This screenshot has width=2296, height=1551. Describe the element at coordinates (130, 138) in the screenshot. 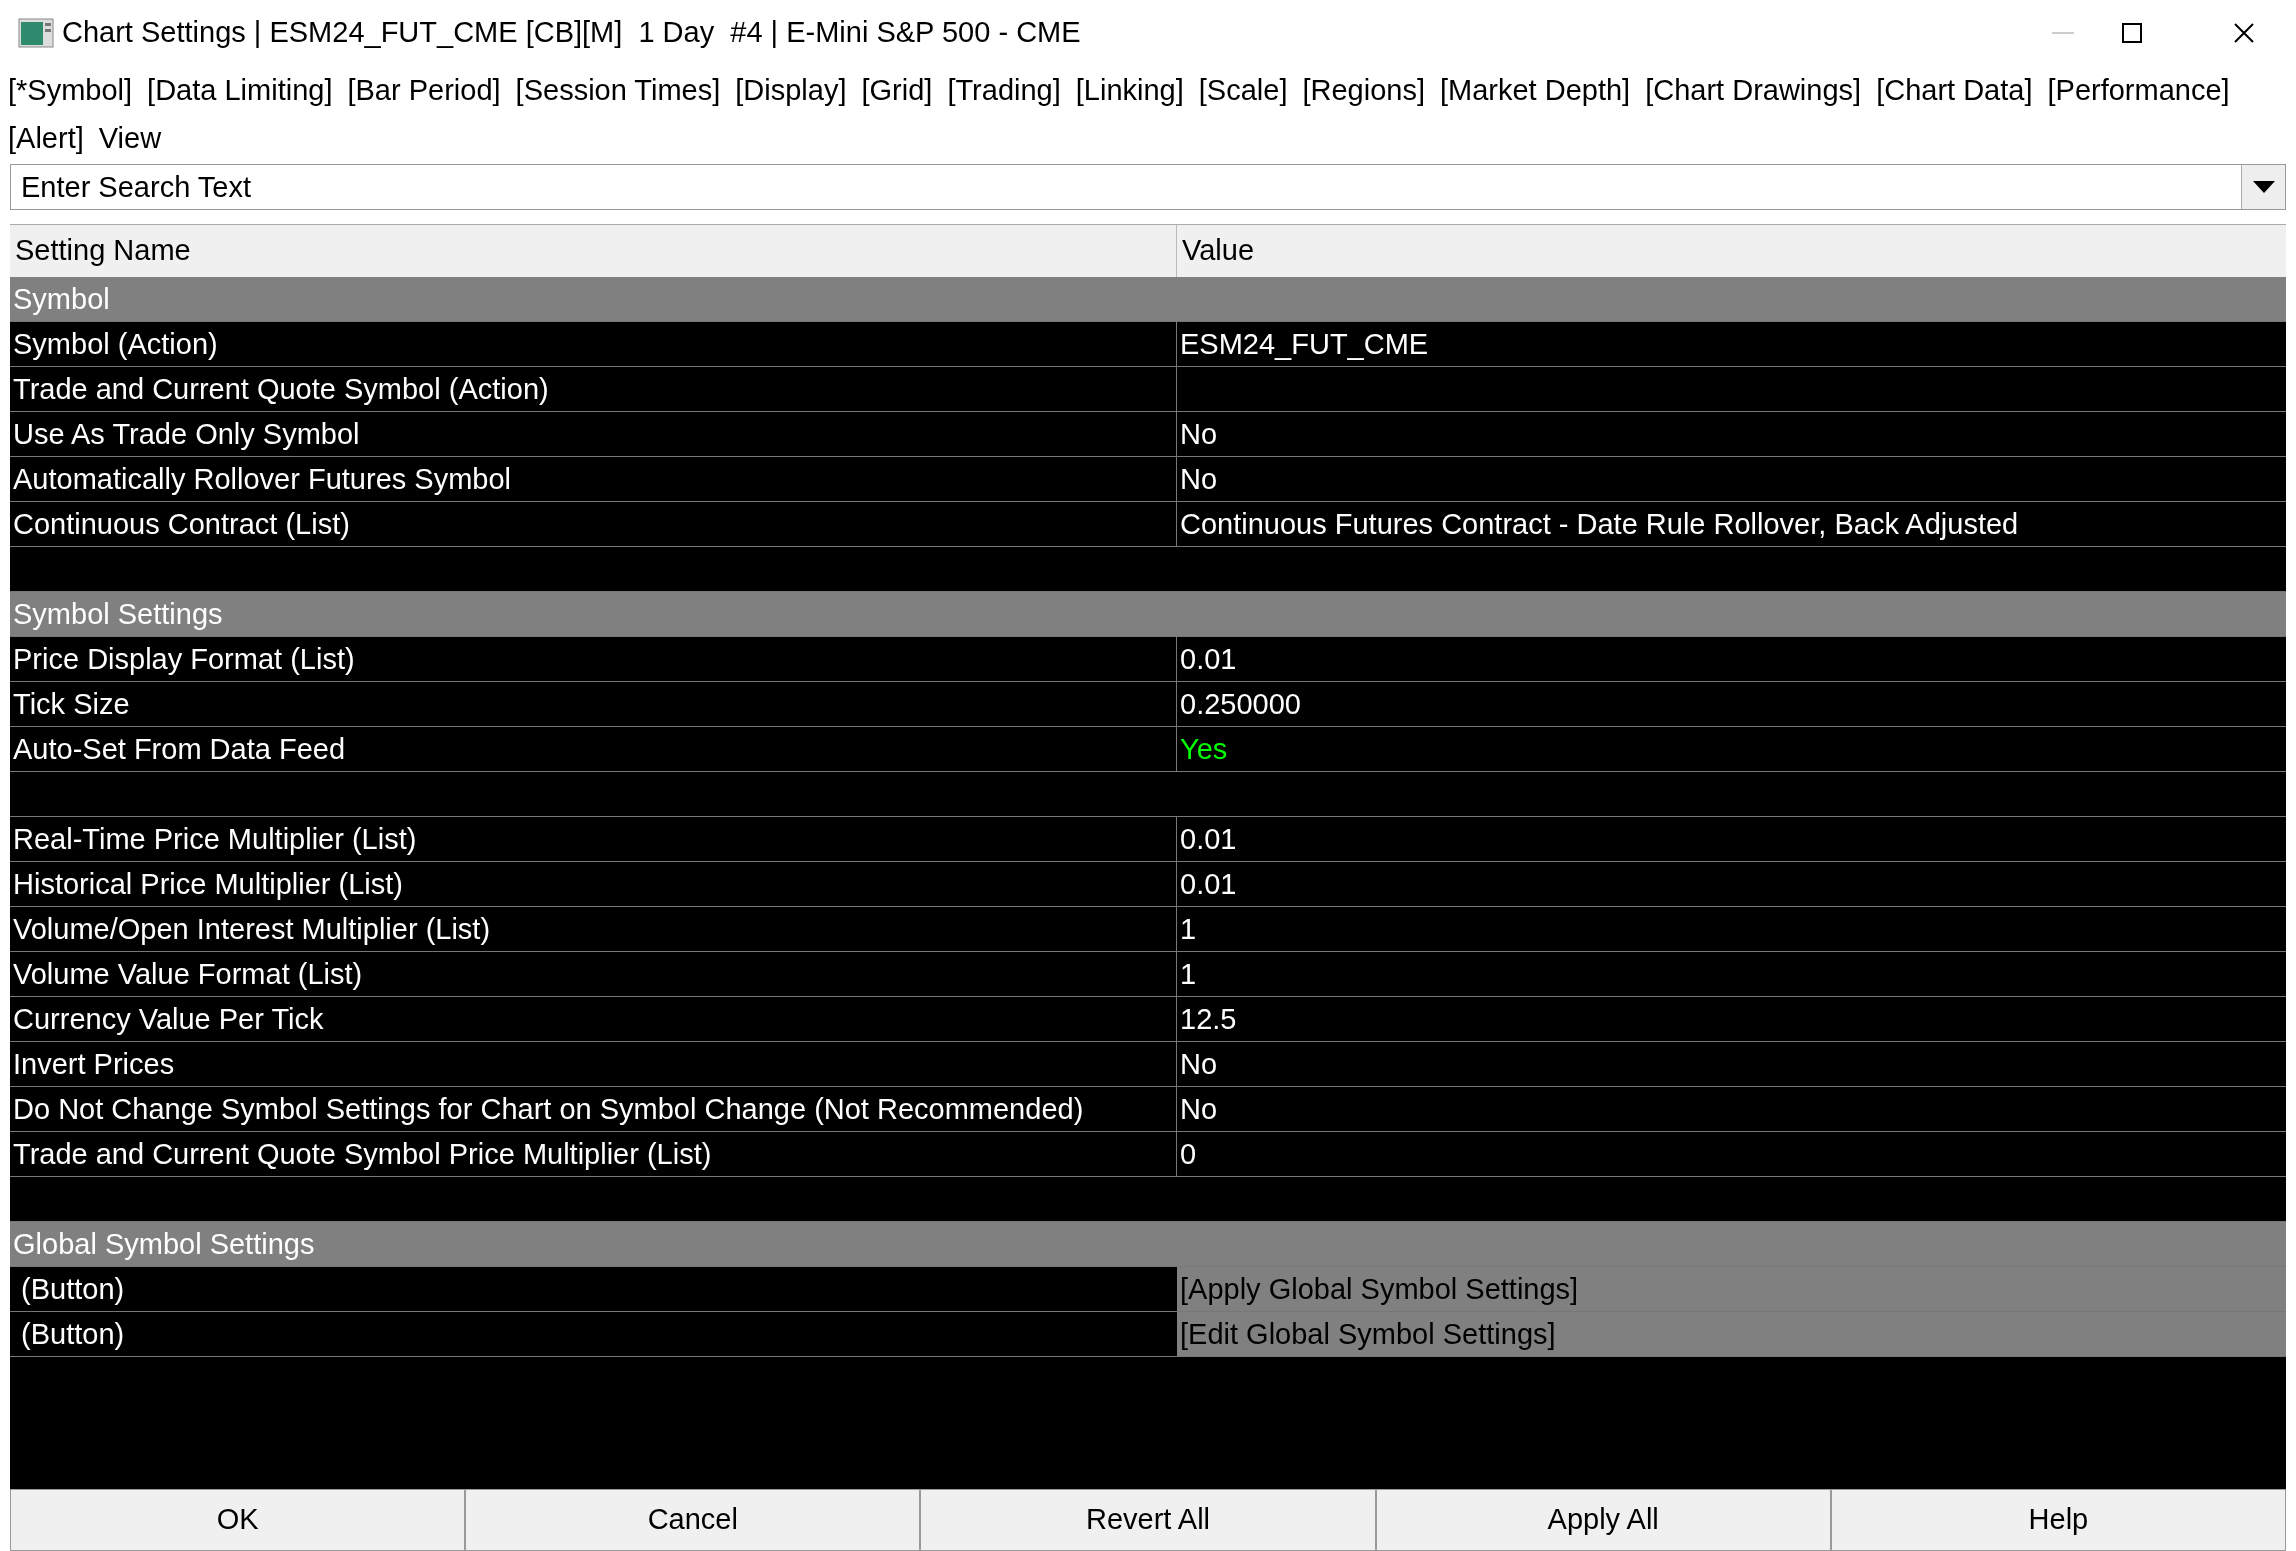

I see `tab: View` at that location.